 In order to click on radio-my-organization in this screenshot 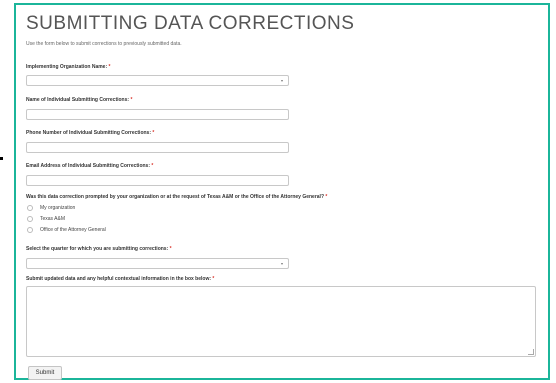, I will do `click(30, 208)`.